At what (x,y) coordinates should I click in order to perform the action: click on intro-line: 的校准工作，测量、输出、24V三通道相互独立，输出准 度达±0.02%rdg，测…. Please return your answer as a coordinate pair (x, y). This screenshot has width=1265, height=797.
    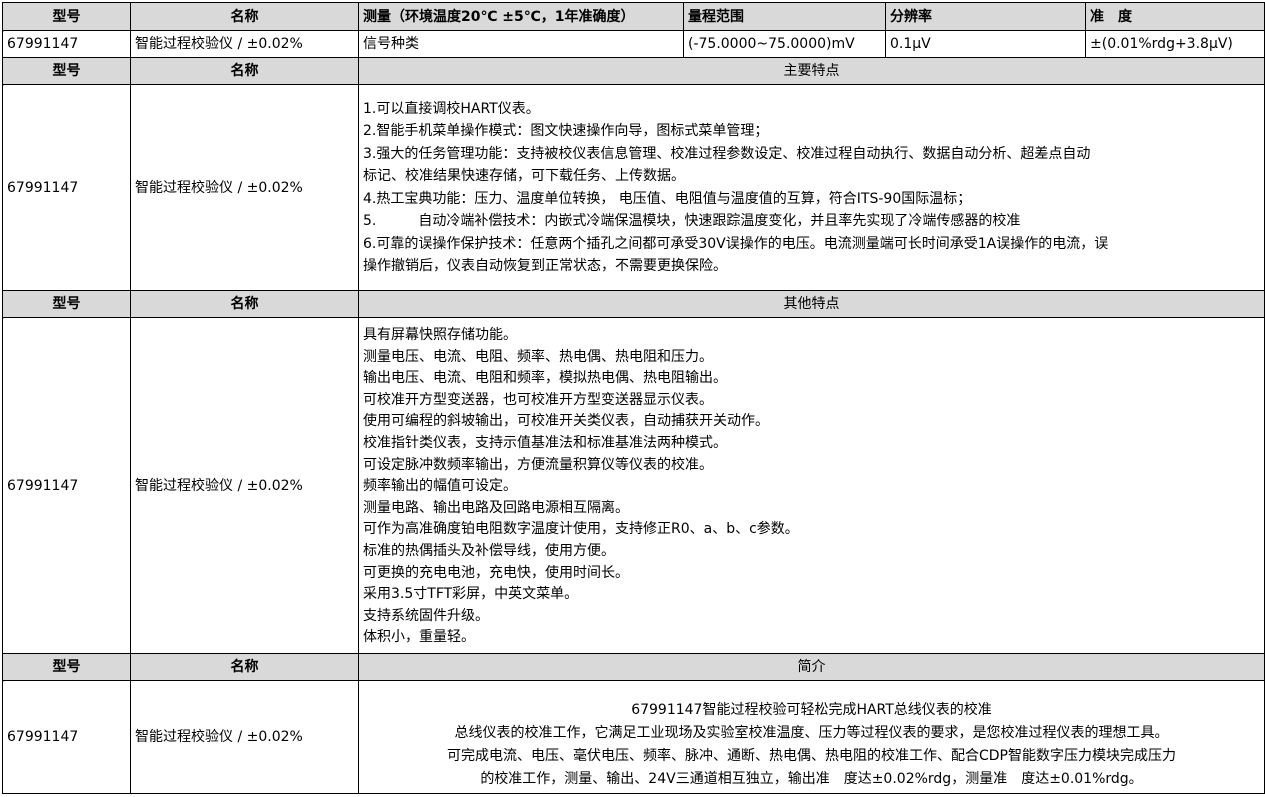
    Looking at the image, I should click on (811, 779).